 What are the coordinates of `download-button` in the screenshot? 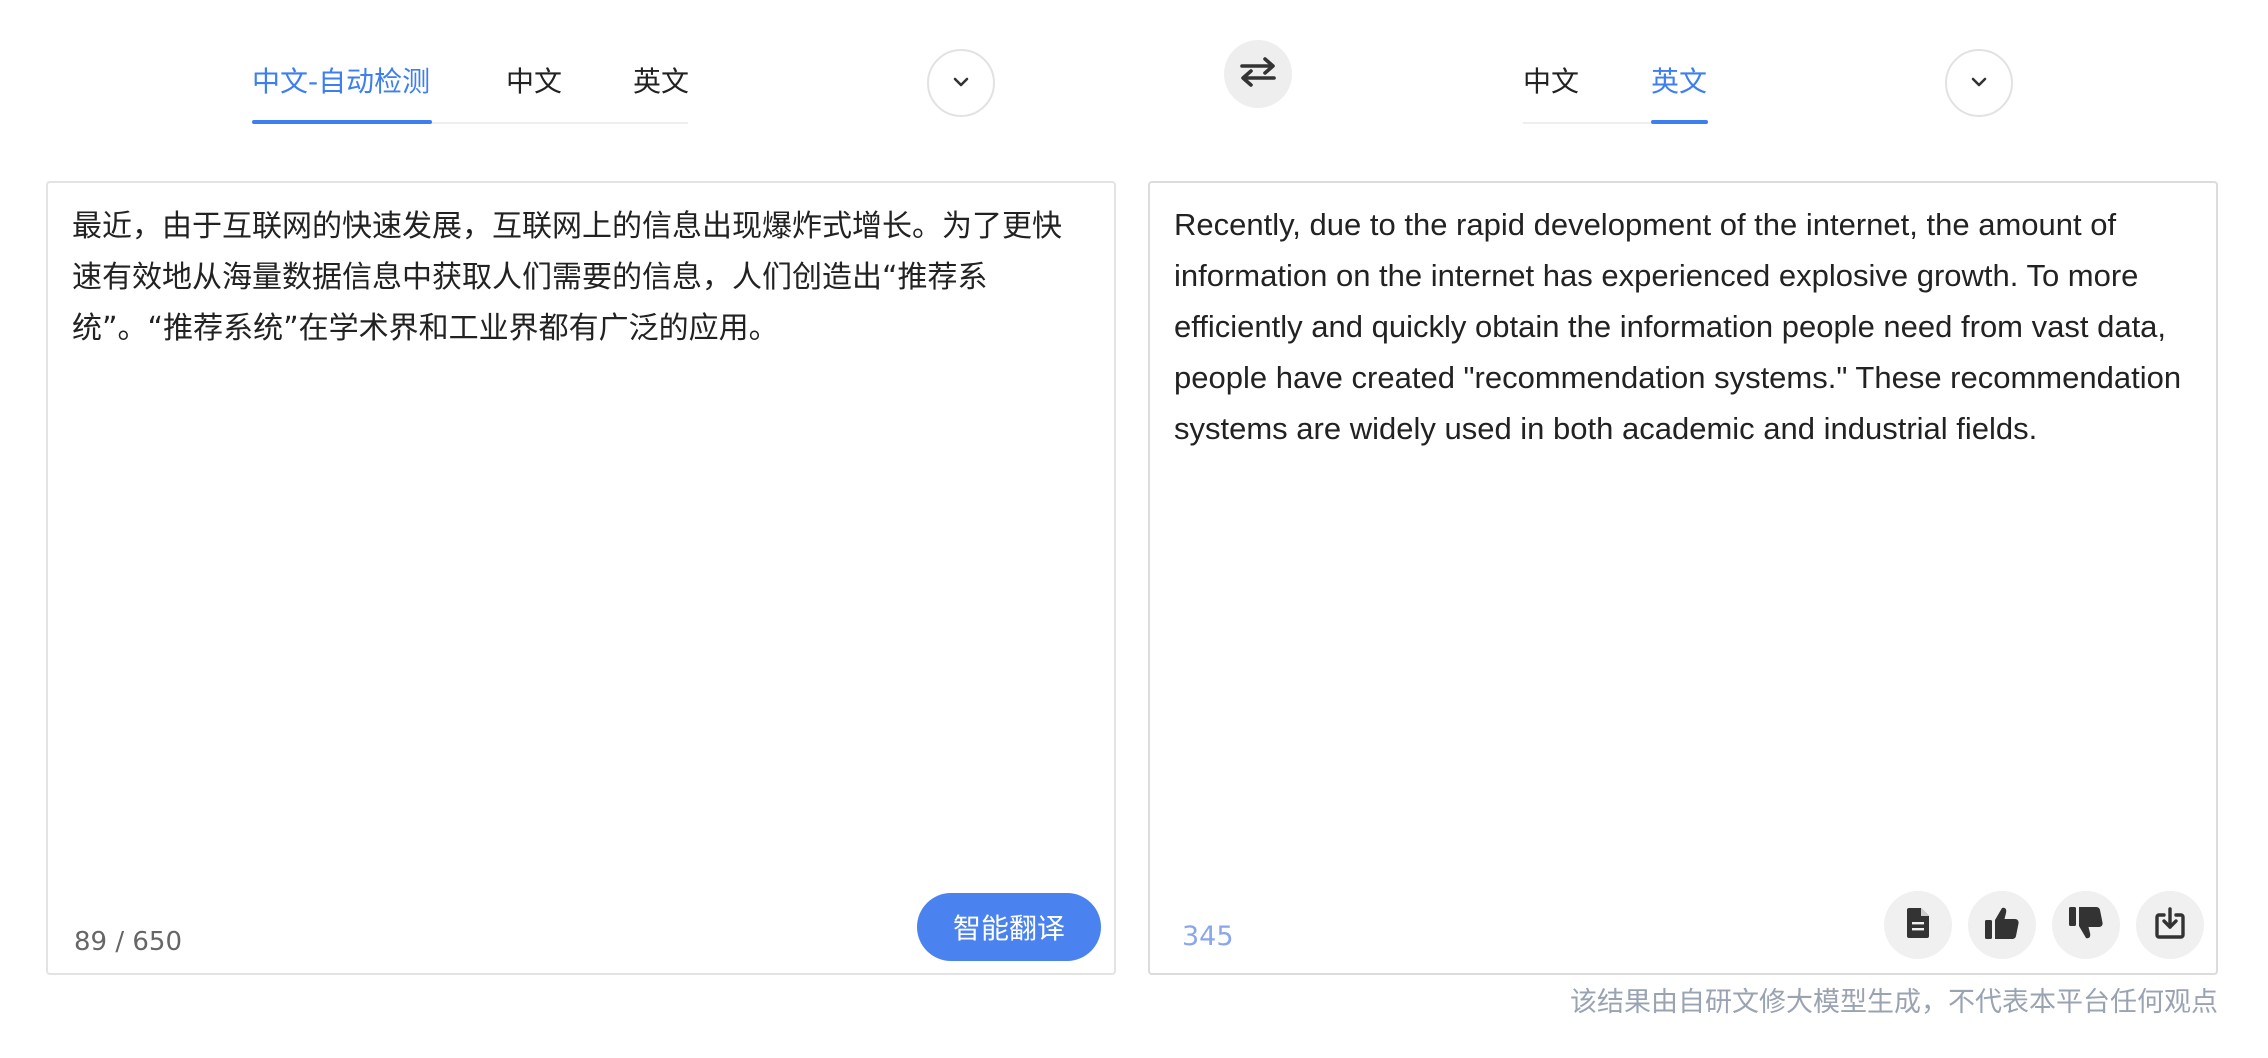 It's located at (2170, 925).